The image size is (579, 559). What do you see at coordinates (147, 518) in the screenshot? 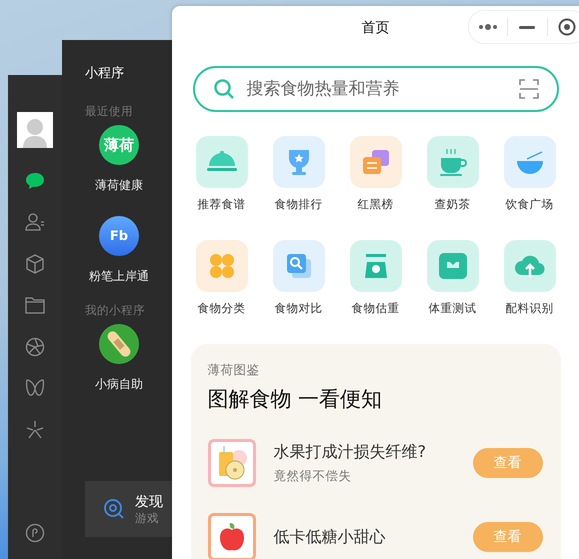
I see `discover-subtitle: 游戏` at bounding box center [147, 518].